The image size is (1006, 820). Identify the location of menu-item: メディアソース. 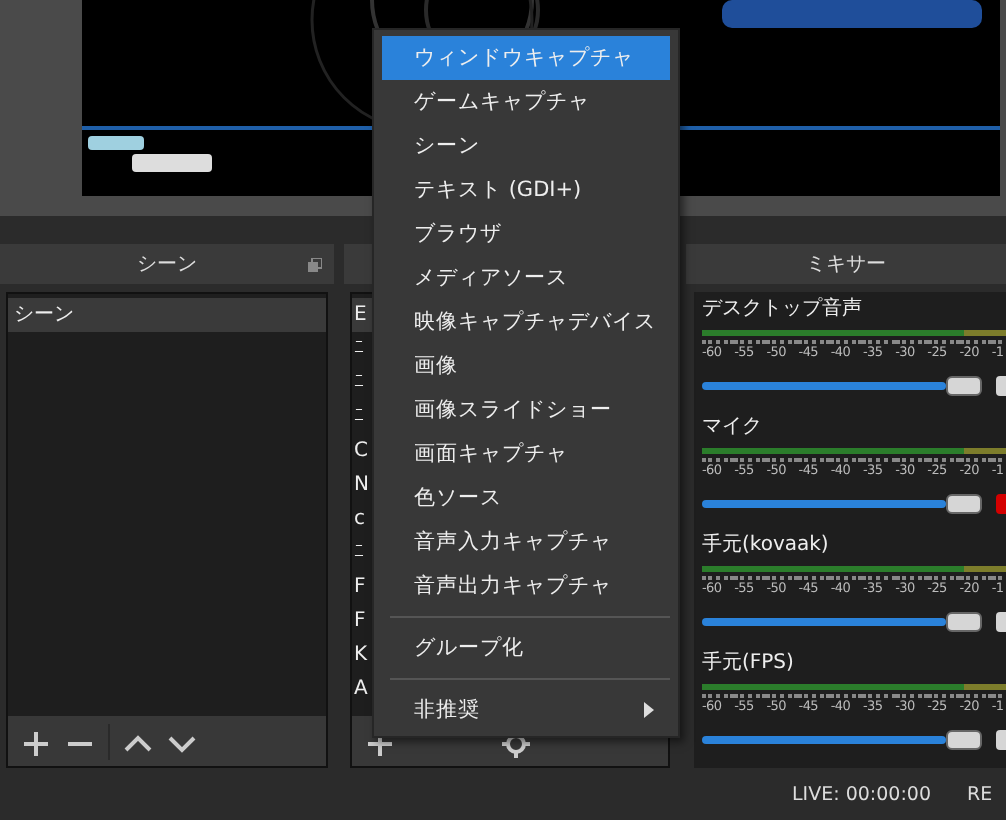
(526, 278).